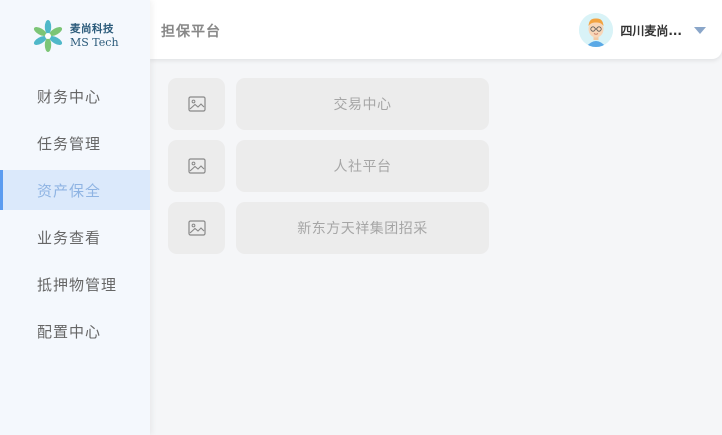  Describe the element at coordinates (48, 36) in the screenshot. I see `flower-logo-icon` at that location.